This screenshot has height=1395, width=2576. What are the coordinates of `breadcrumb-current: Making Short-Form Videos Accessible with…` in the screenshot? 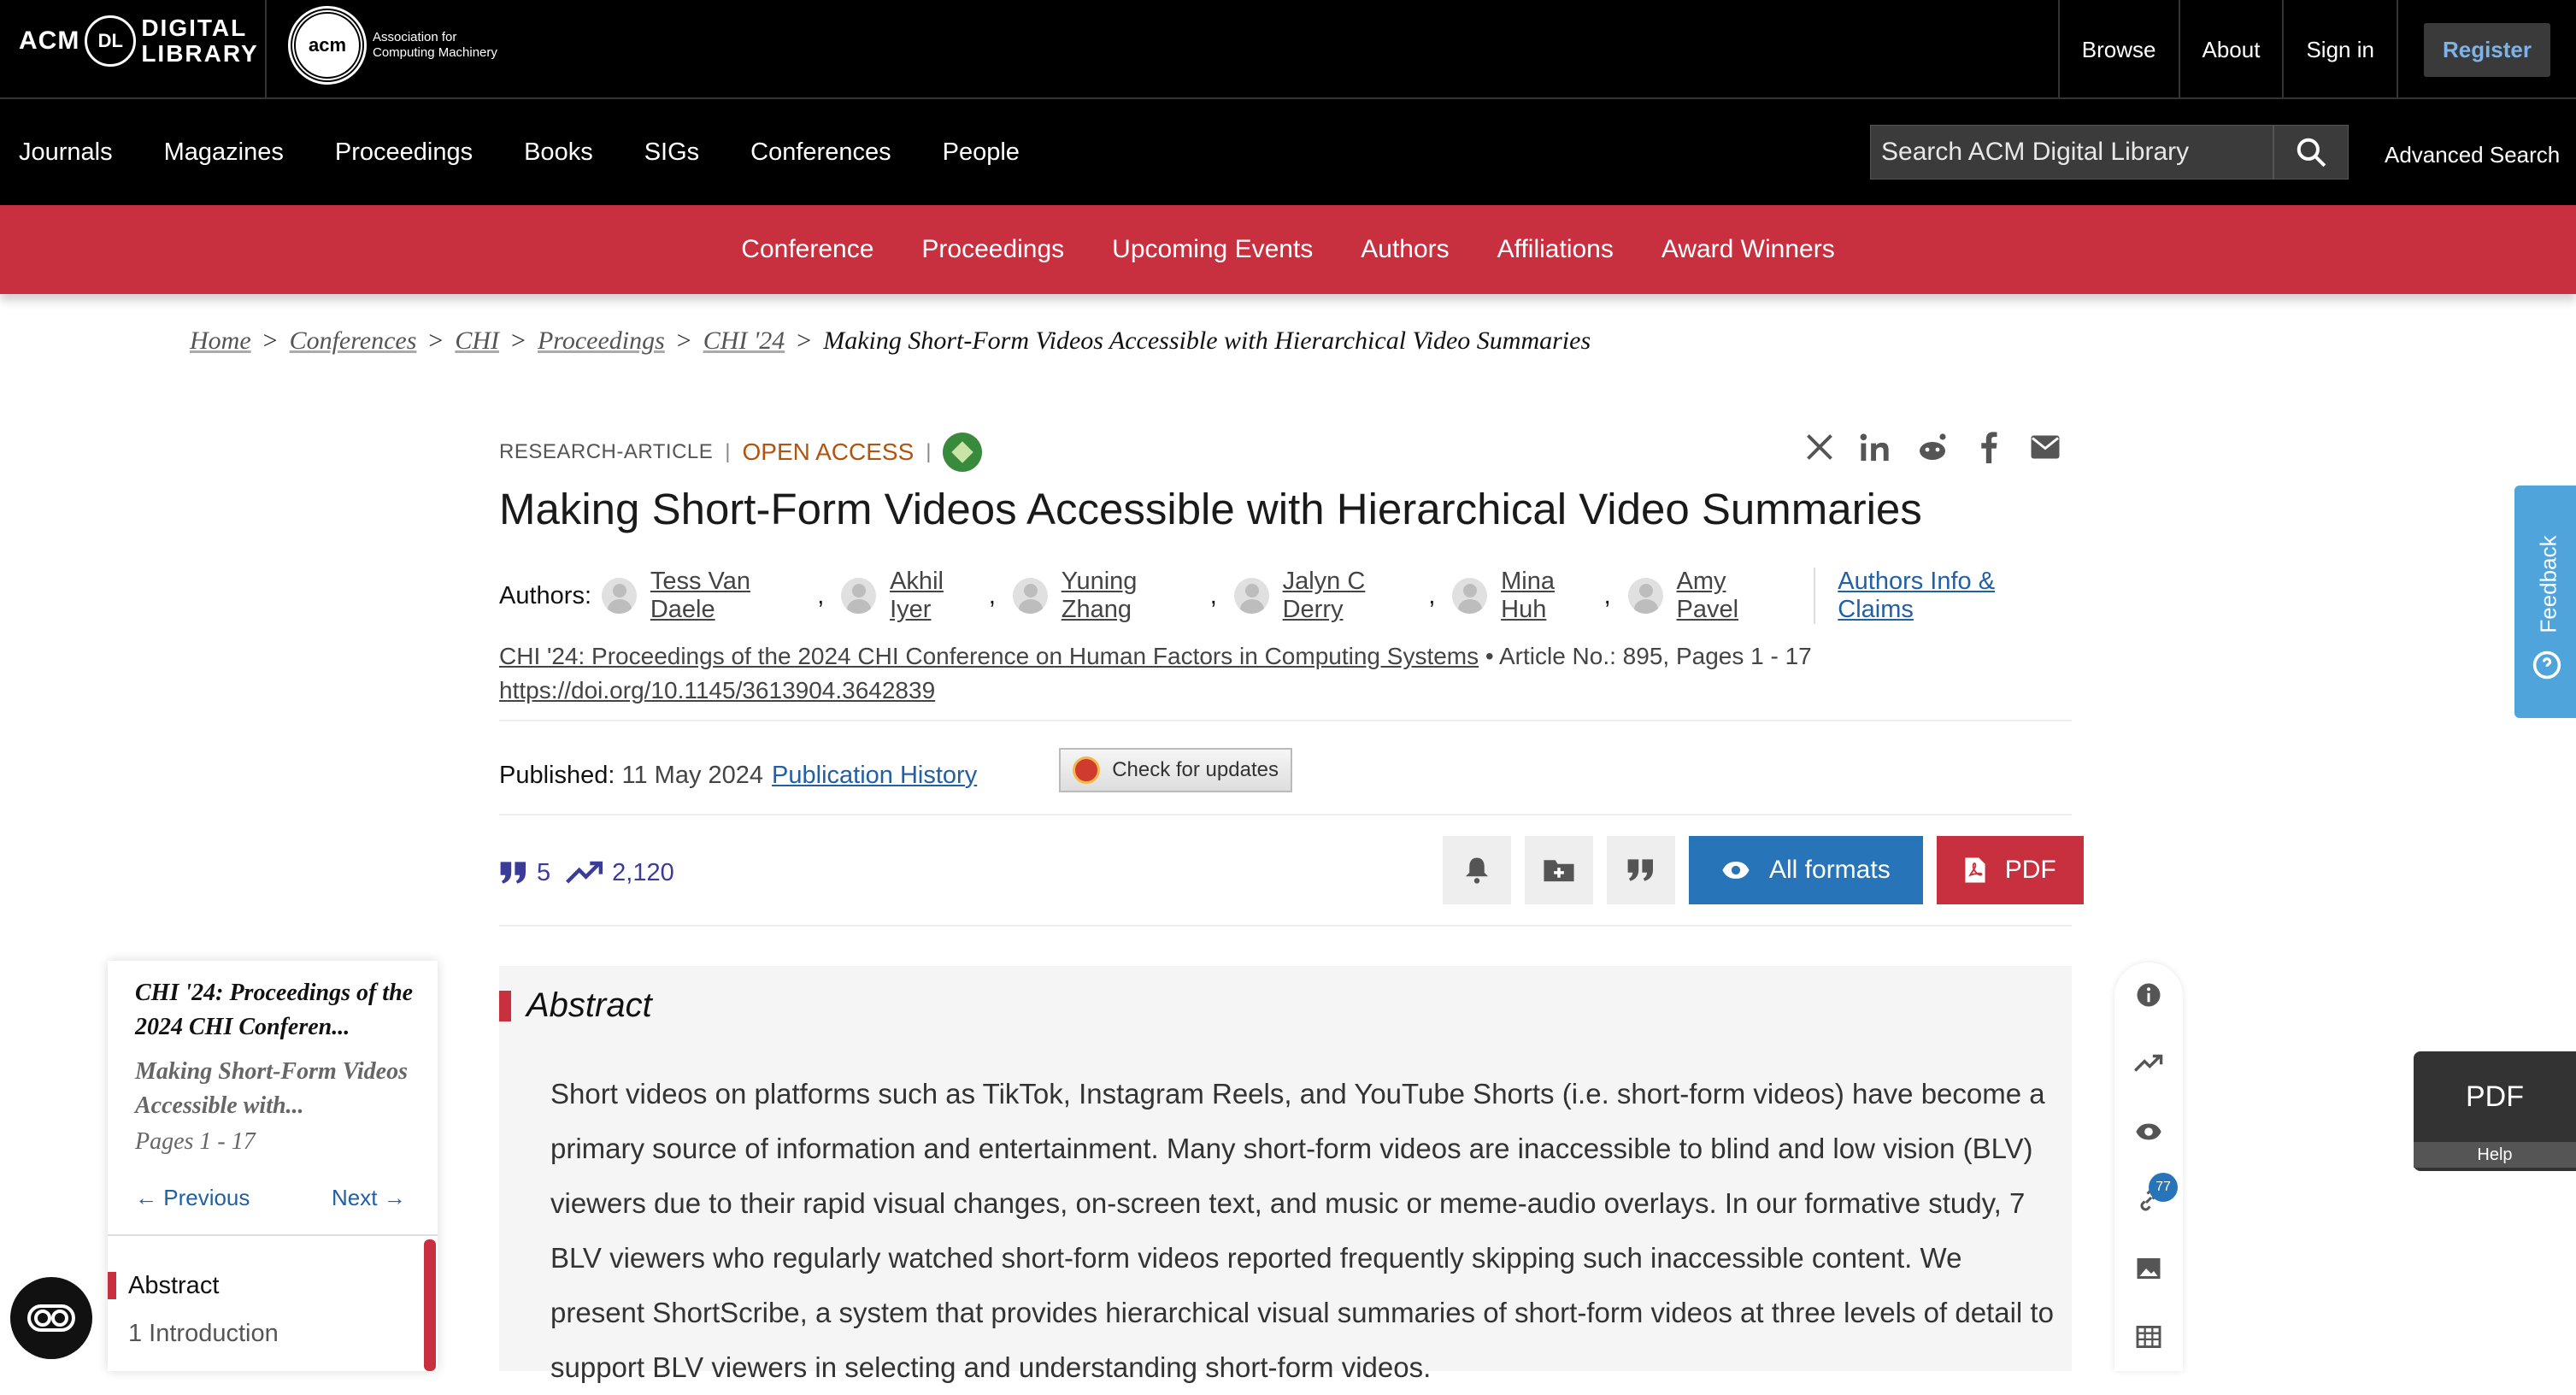 It's located at (1207, 341).